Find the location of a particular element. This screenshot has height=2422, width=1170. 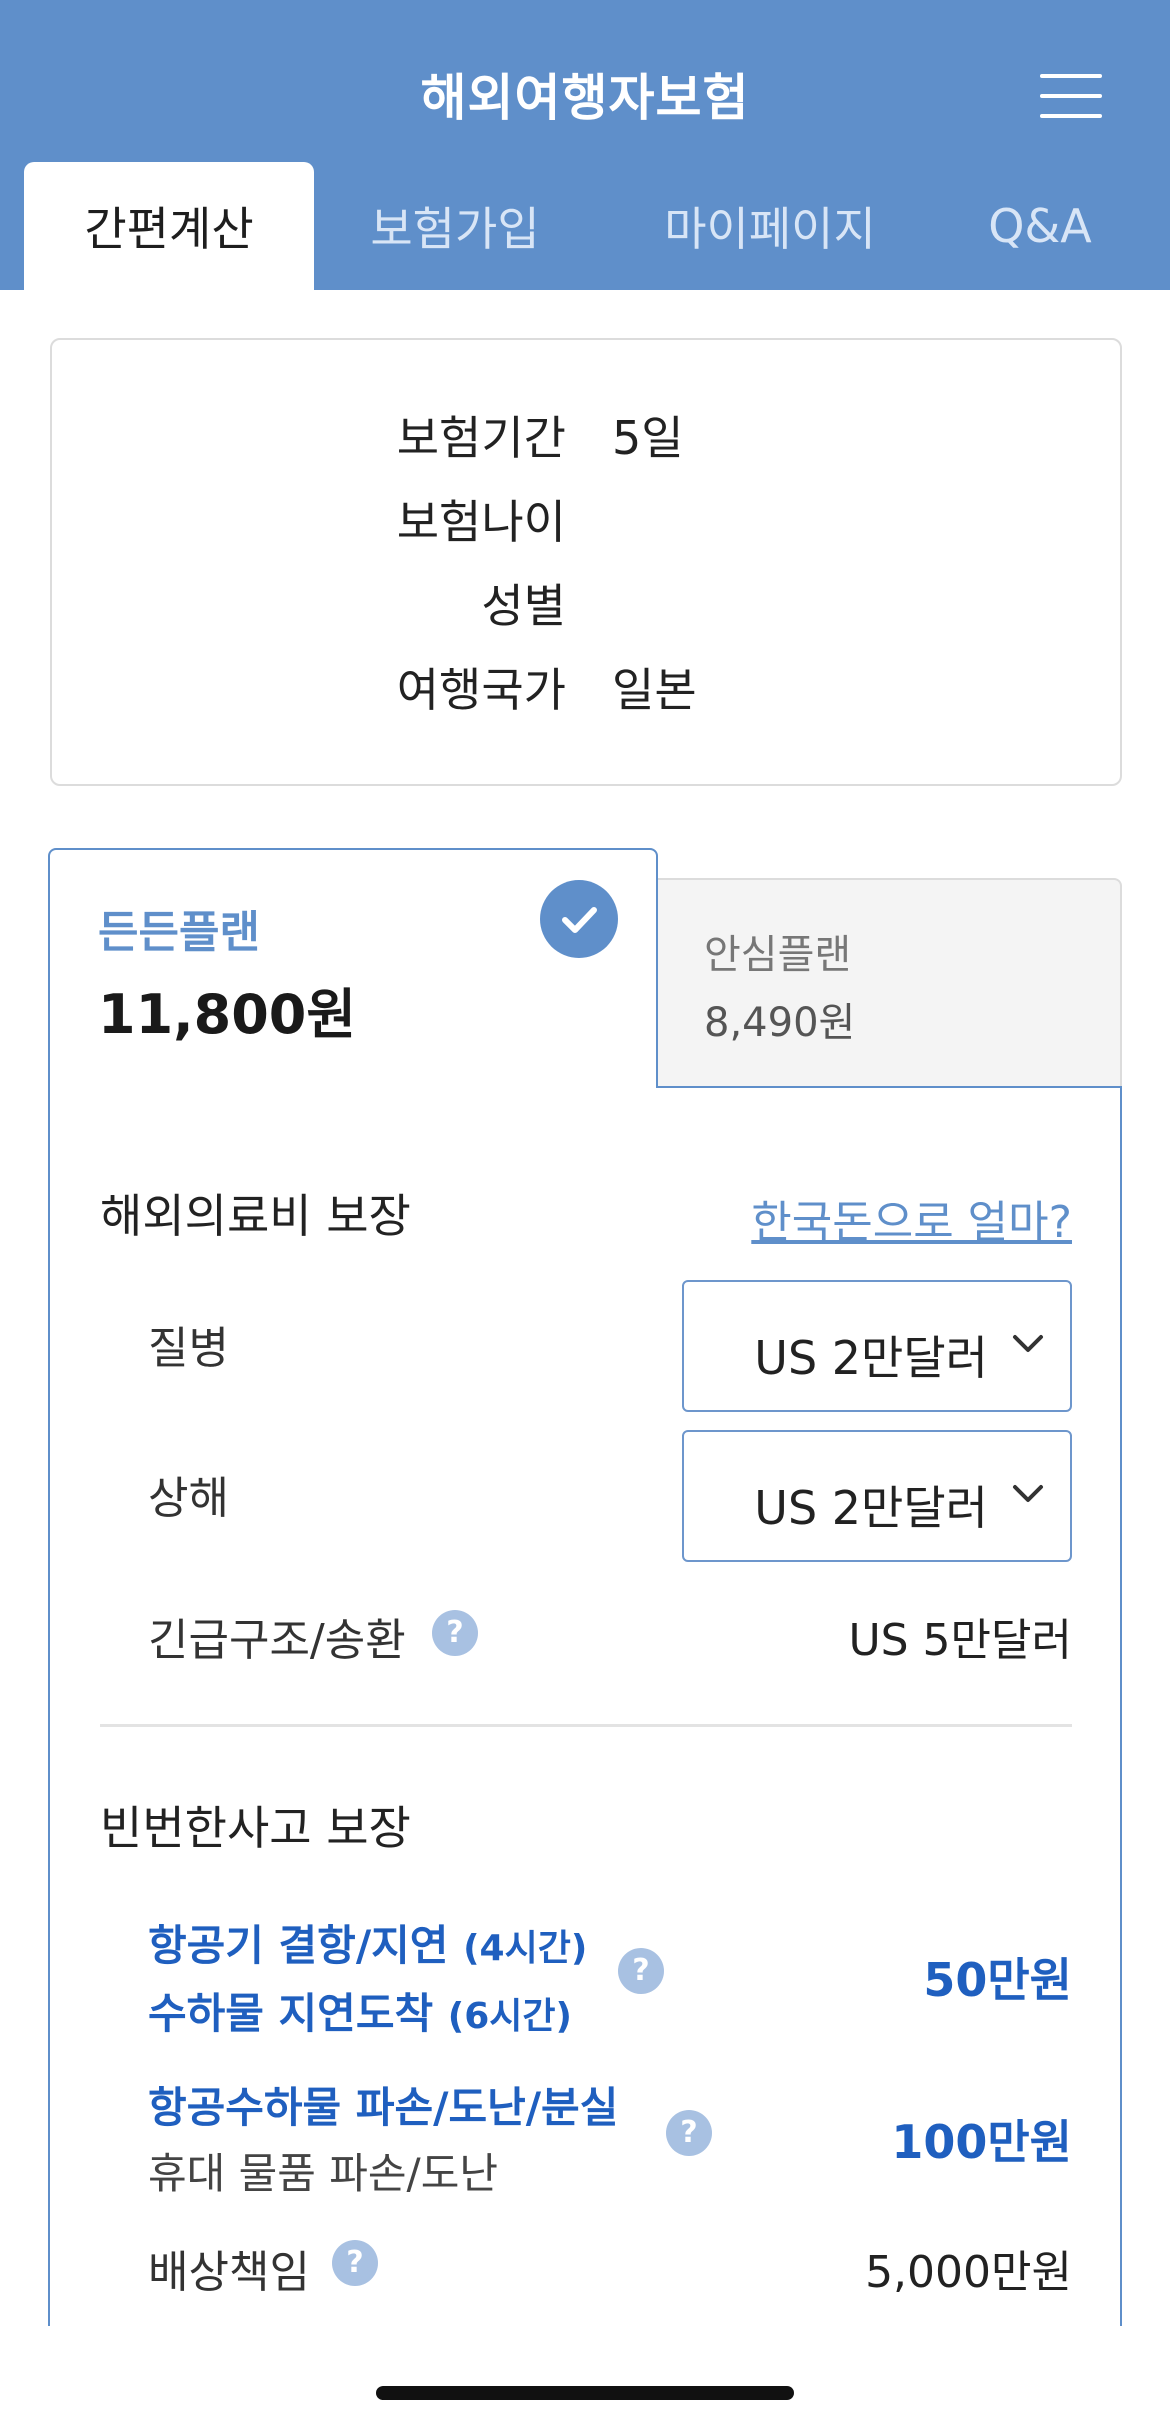

baggage-delay-note: (6시간) is located at coordinates (509, 2016).